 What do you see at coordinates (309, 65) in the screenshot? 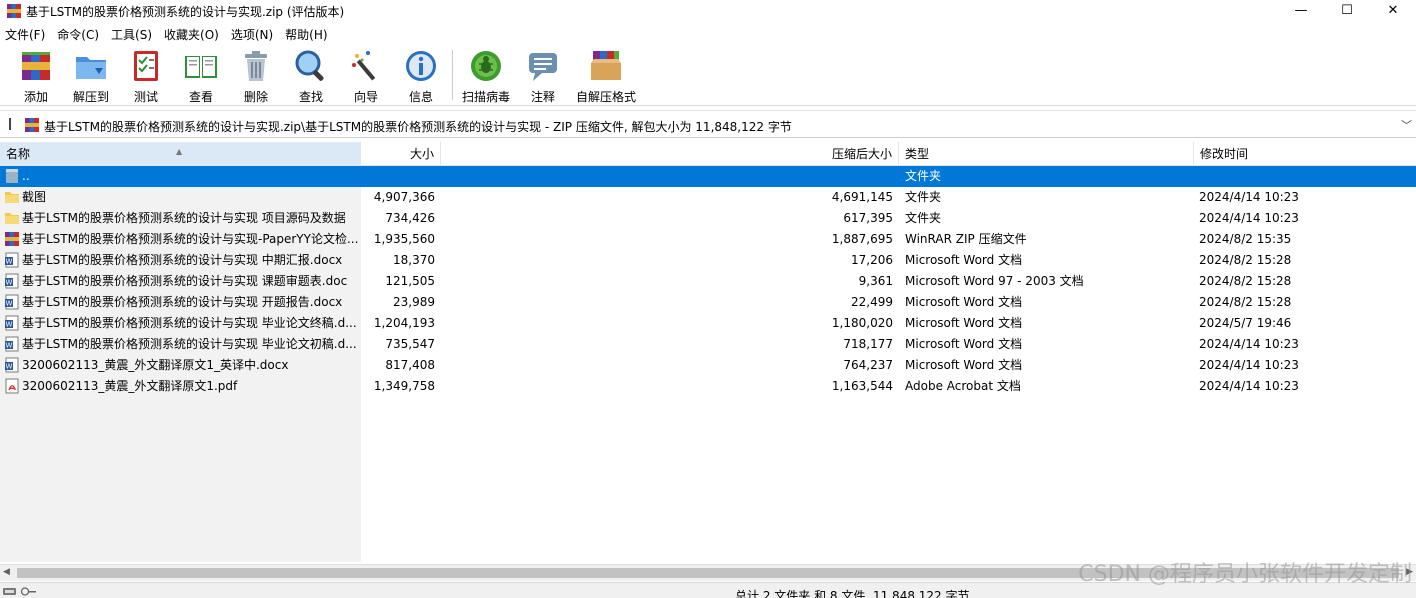
I see `magnifier-icon` at bounding box center [309, 65].